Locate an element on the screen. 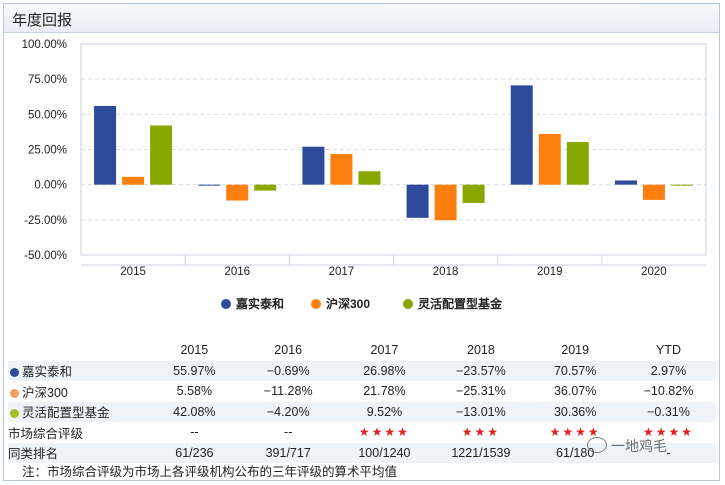 This screenshot has height=485, width=725. legend-label: 嘉实泰和 is located at coordinates (259, 303).